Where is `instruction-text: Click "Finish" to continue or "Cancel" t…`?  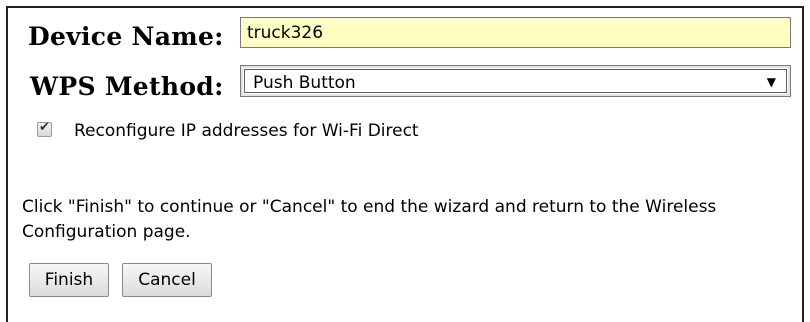
instruction-text: Click "Finish" to continue or "Cancel" t… is located at coordinates (369, 219).